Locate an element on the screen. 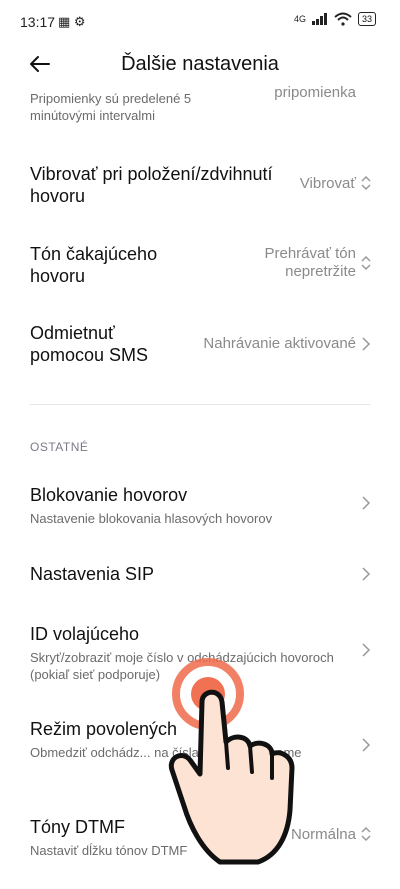  sip-settings-row: Nastavenia SIP is located at coordinates (201, 574).